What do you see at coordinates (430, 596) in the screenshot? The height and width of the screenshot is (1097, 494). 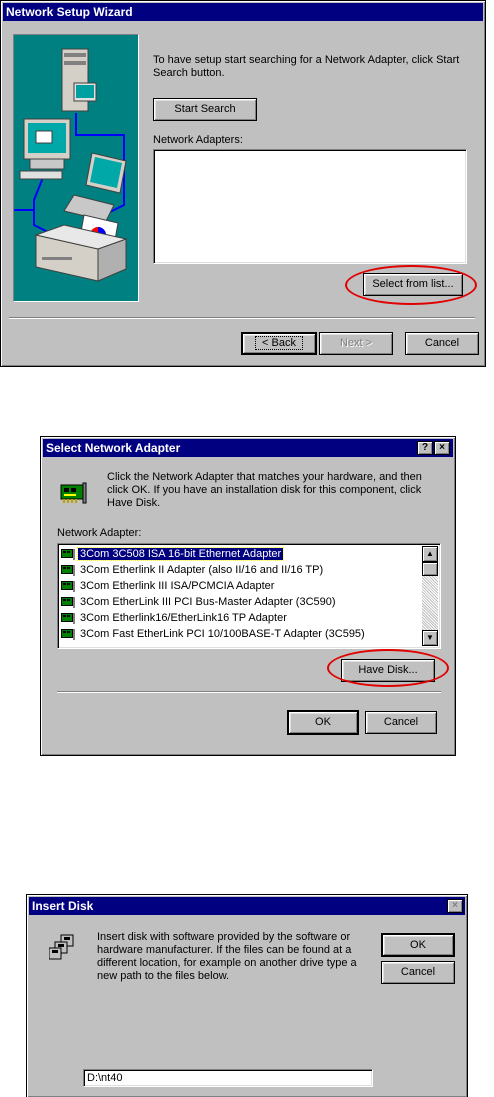 I see `adapter-list-scrollbar: ▲ ▼` at bounding box center [430, 596].